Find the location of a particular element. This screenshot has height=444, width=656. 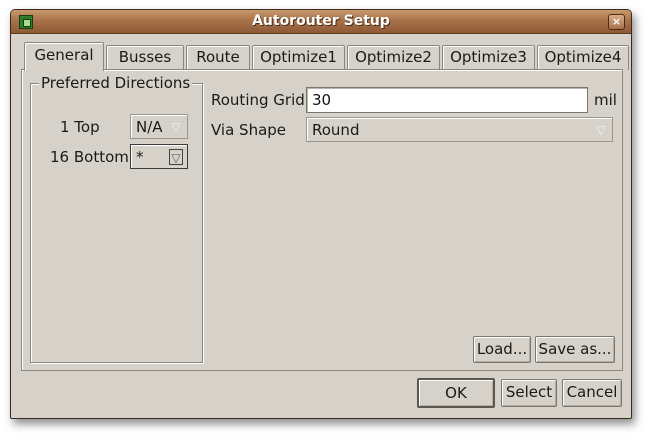

tab-optimize4: Optimize4 is located at coordinates (583, 57).